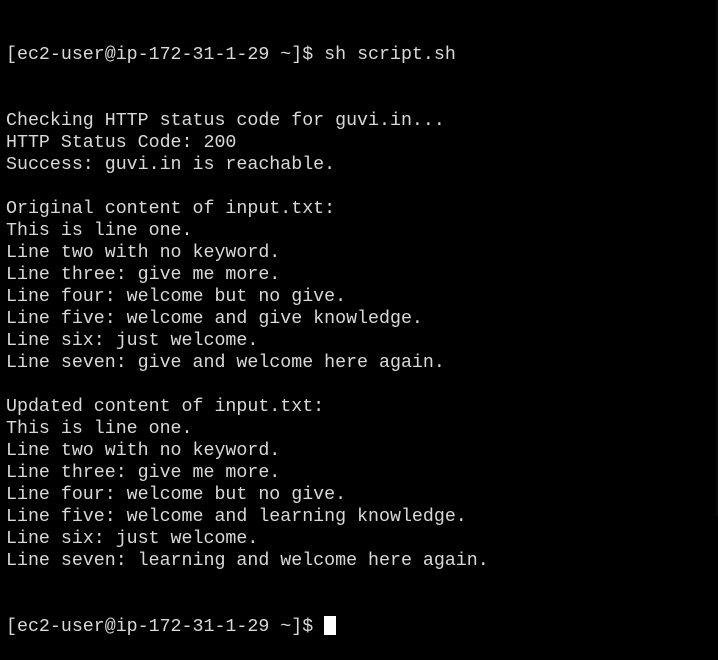  Describe the element at coordinates (362, 627) in the screenshot. I see `active-command-line: [ec2-user@ip-172-31-1-29 ~]$` at that location.